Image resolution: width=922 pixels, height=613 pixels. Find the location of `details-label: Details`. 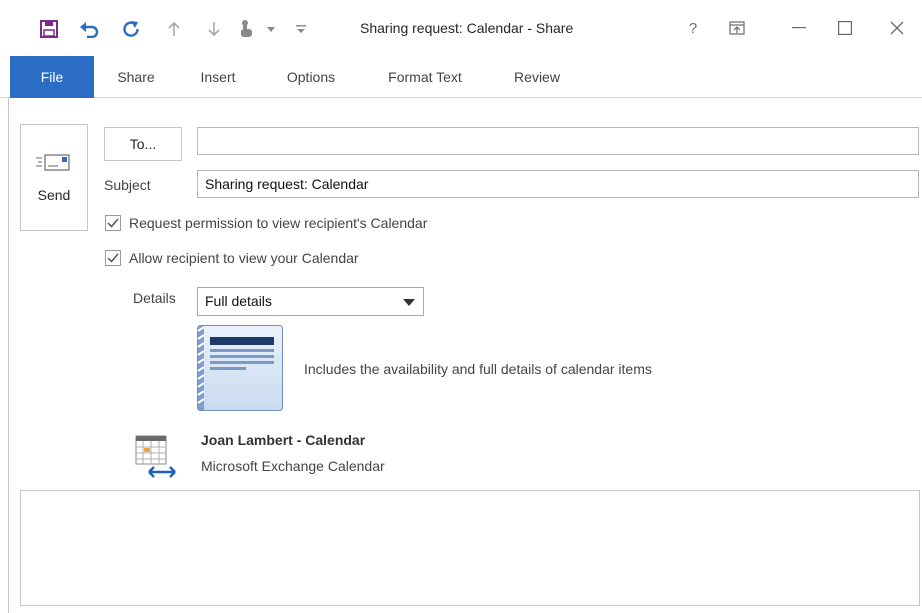

details-label: Details is located at coordinates (154, 298).